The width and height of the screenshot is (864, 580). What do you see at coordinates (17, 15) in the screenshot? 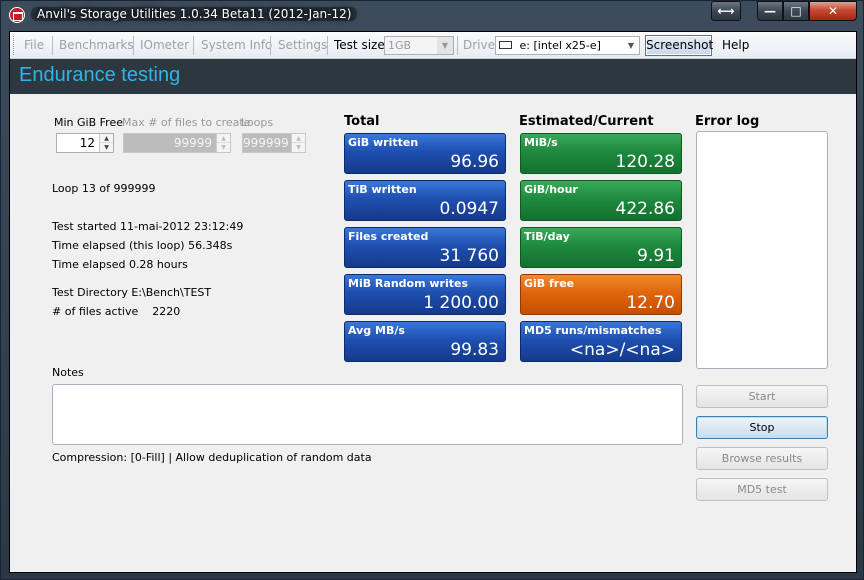
I see `app-icon` at bounding box center [17, 15].